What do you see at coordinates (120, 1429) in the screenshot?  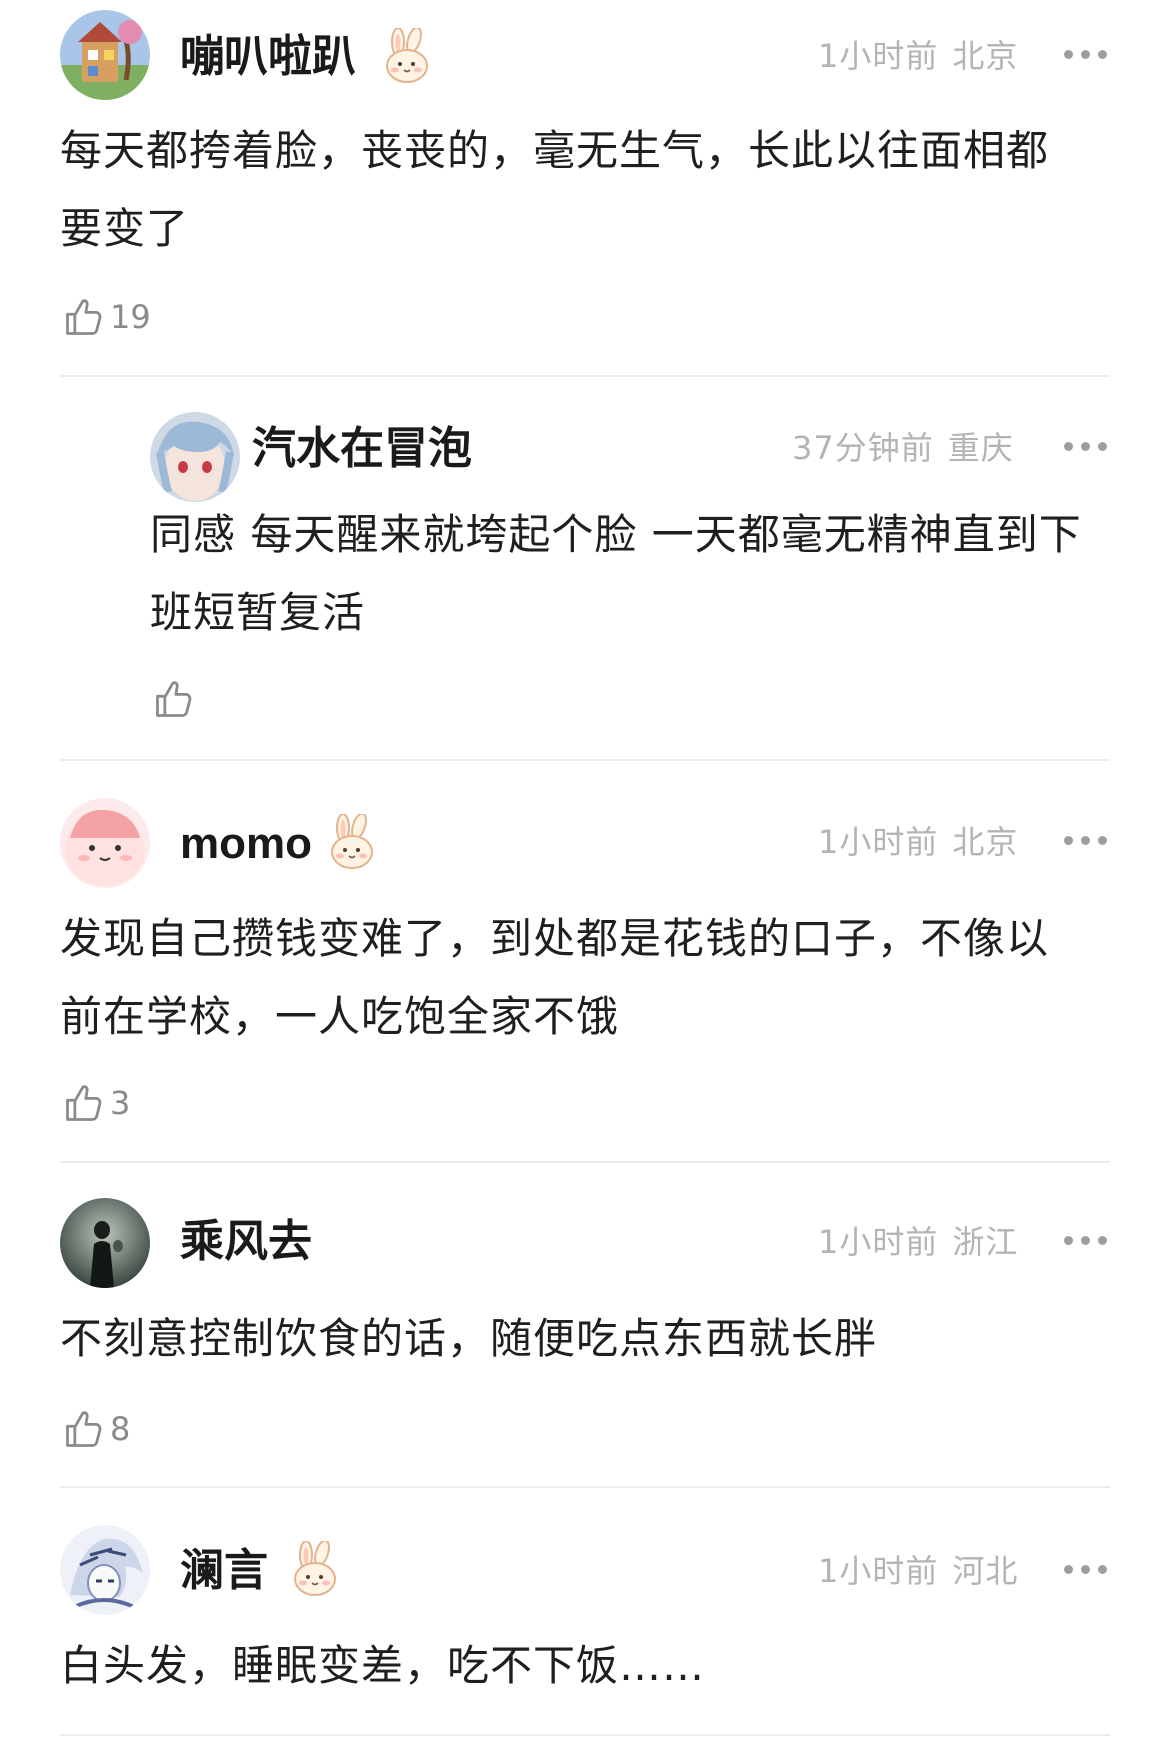 I see `like-count: 8` at bounding box center [120, 1429].